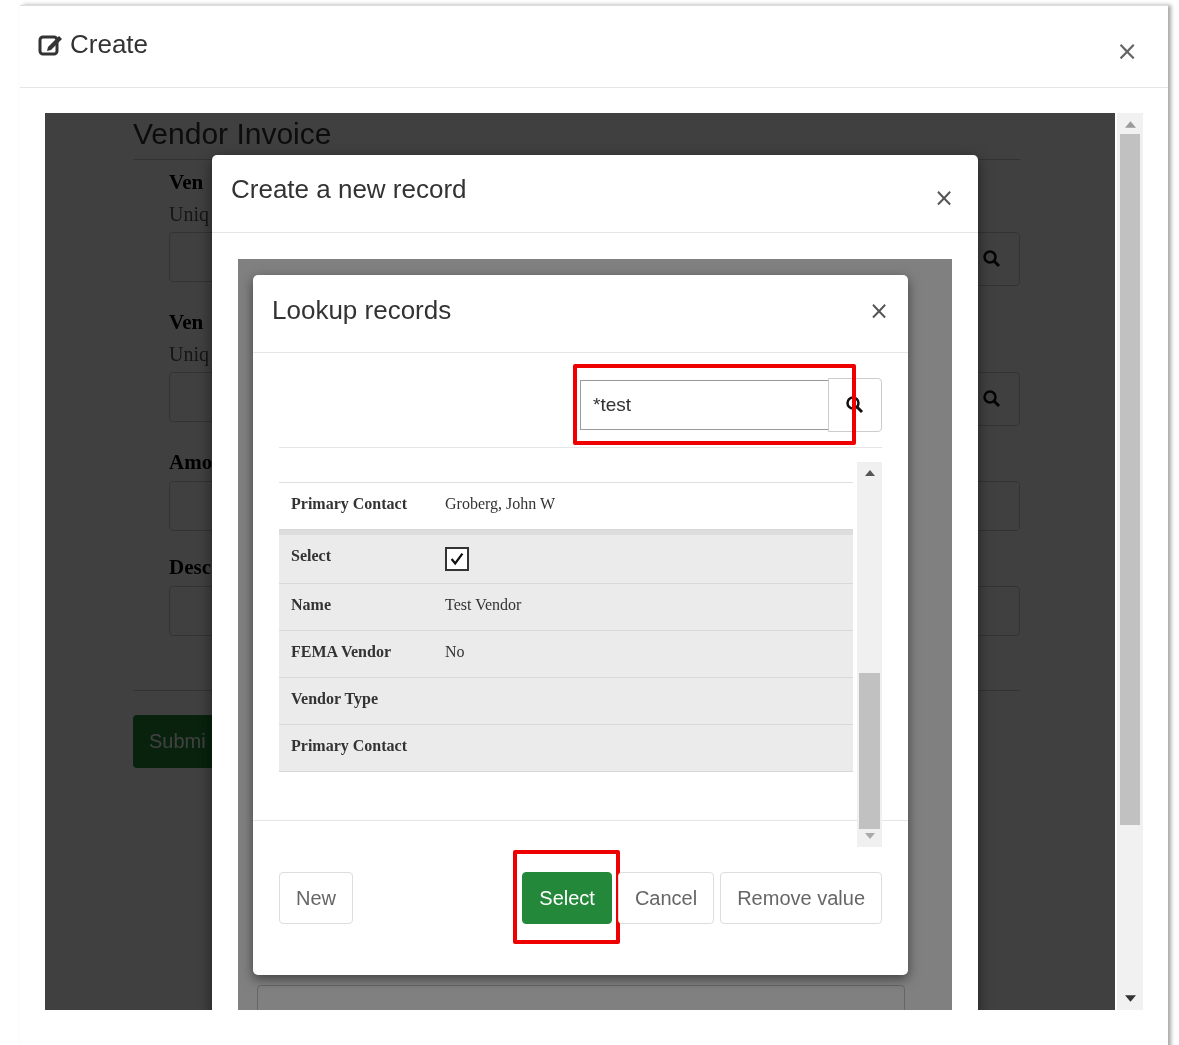 This screenshot has height=1045, width=1179. I want to click on field-label: Amo, so click(191, 462).